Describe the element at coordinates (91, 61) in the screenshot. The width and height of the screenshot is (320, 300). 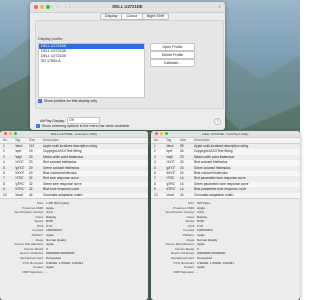
I see `profile-item: SD 17554-A` at that location.